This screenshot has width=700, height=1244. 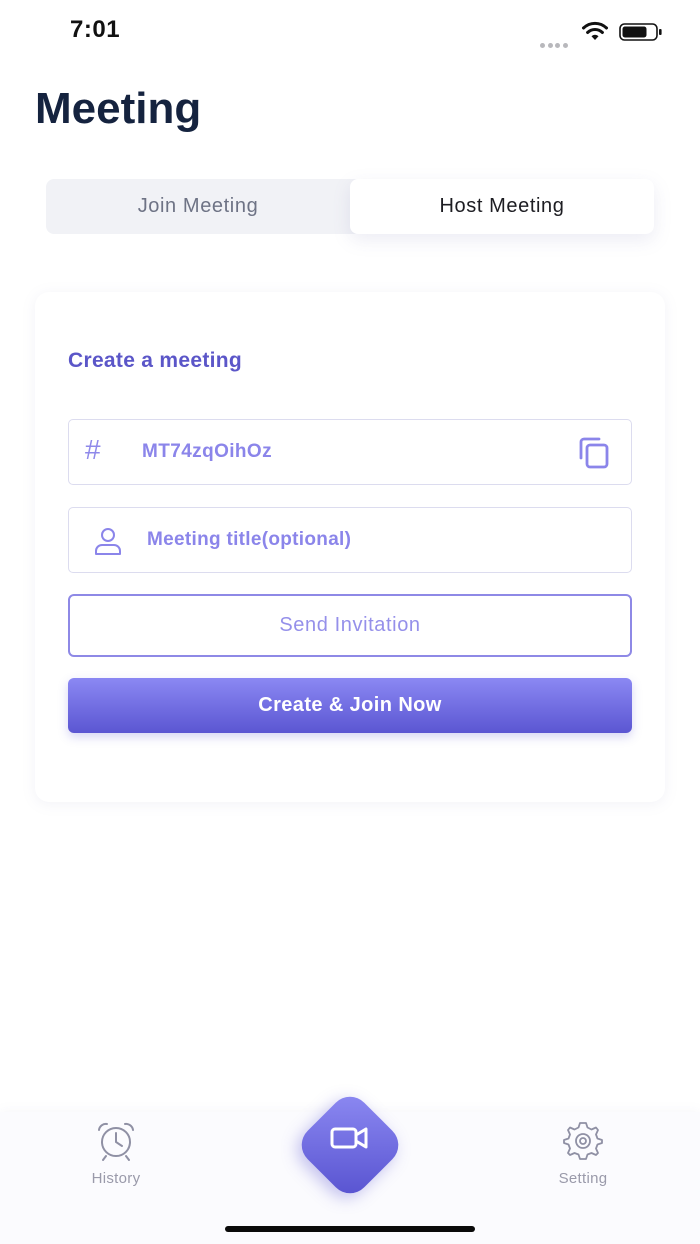 What do you see at coordinates (95, 29) in the screenshot?
I see `status-time: 7:01` at bounding box center [95, 29].